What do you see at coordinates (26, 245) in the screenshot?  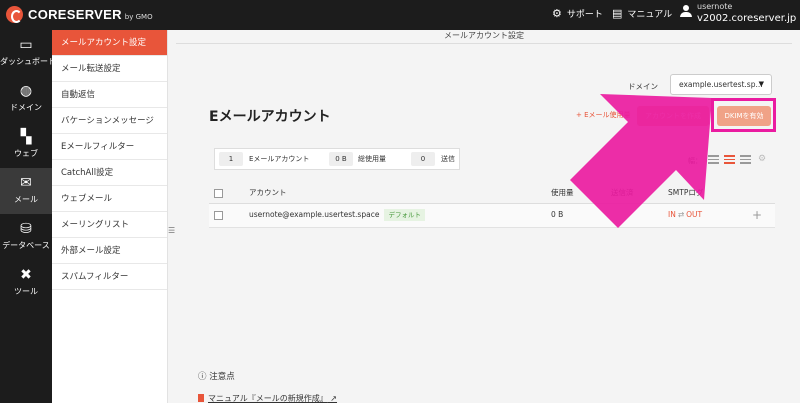 I see `nav-label: データベース` at bounding box center [26, 245].